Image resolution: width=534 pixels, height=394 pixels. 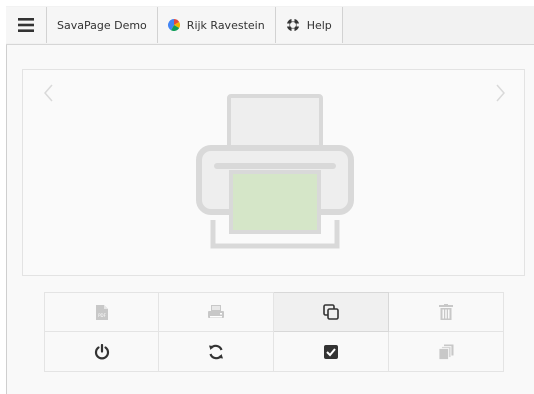 I want to click on refresh-icon, so click(x=216, y=351).